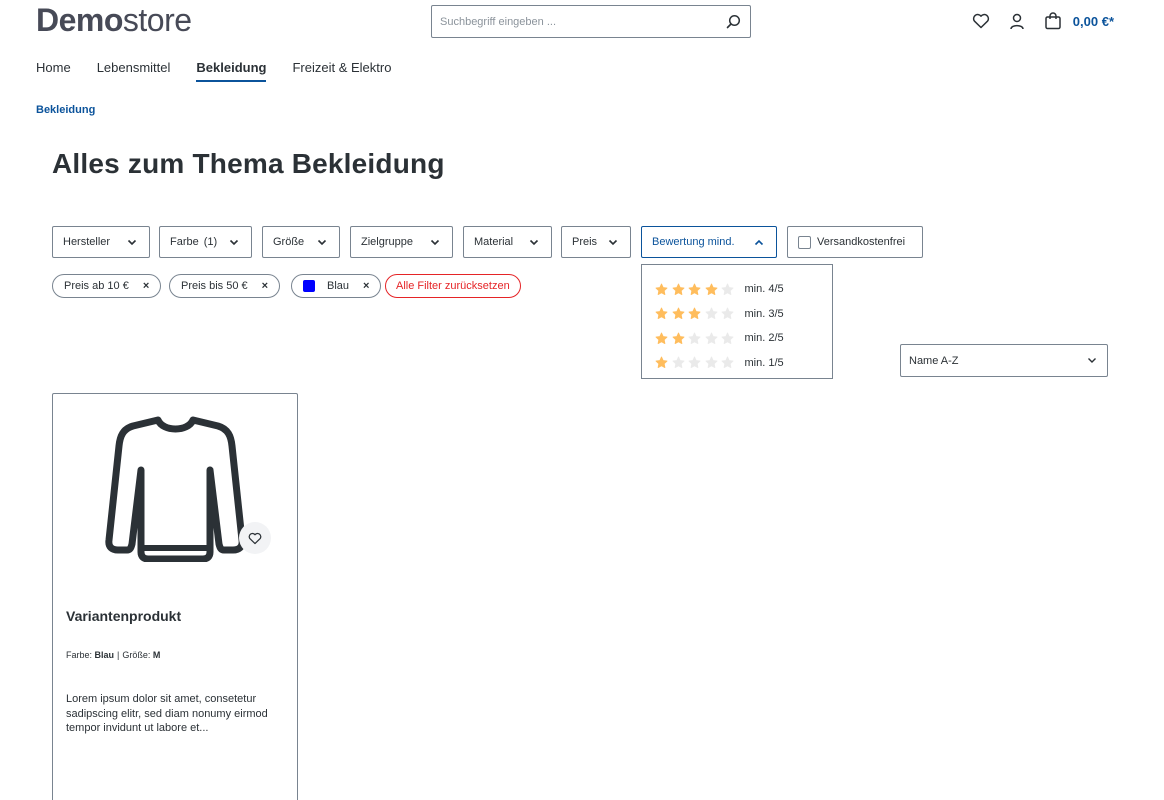 The width and height of the screenshot is (1164, 800). I want to click on pill-label: Blau, so click(338, 286).